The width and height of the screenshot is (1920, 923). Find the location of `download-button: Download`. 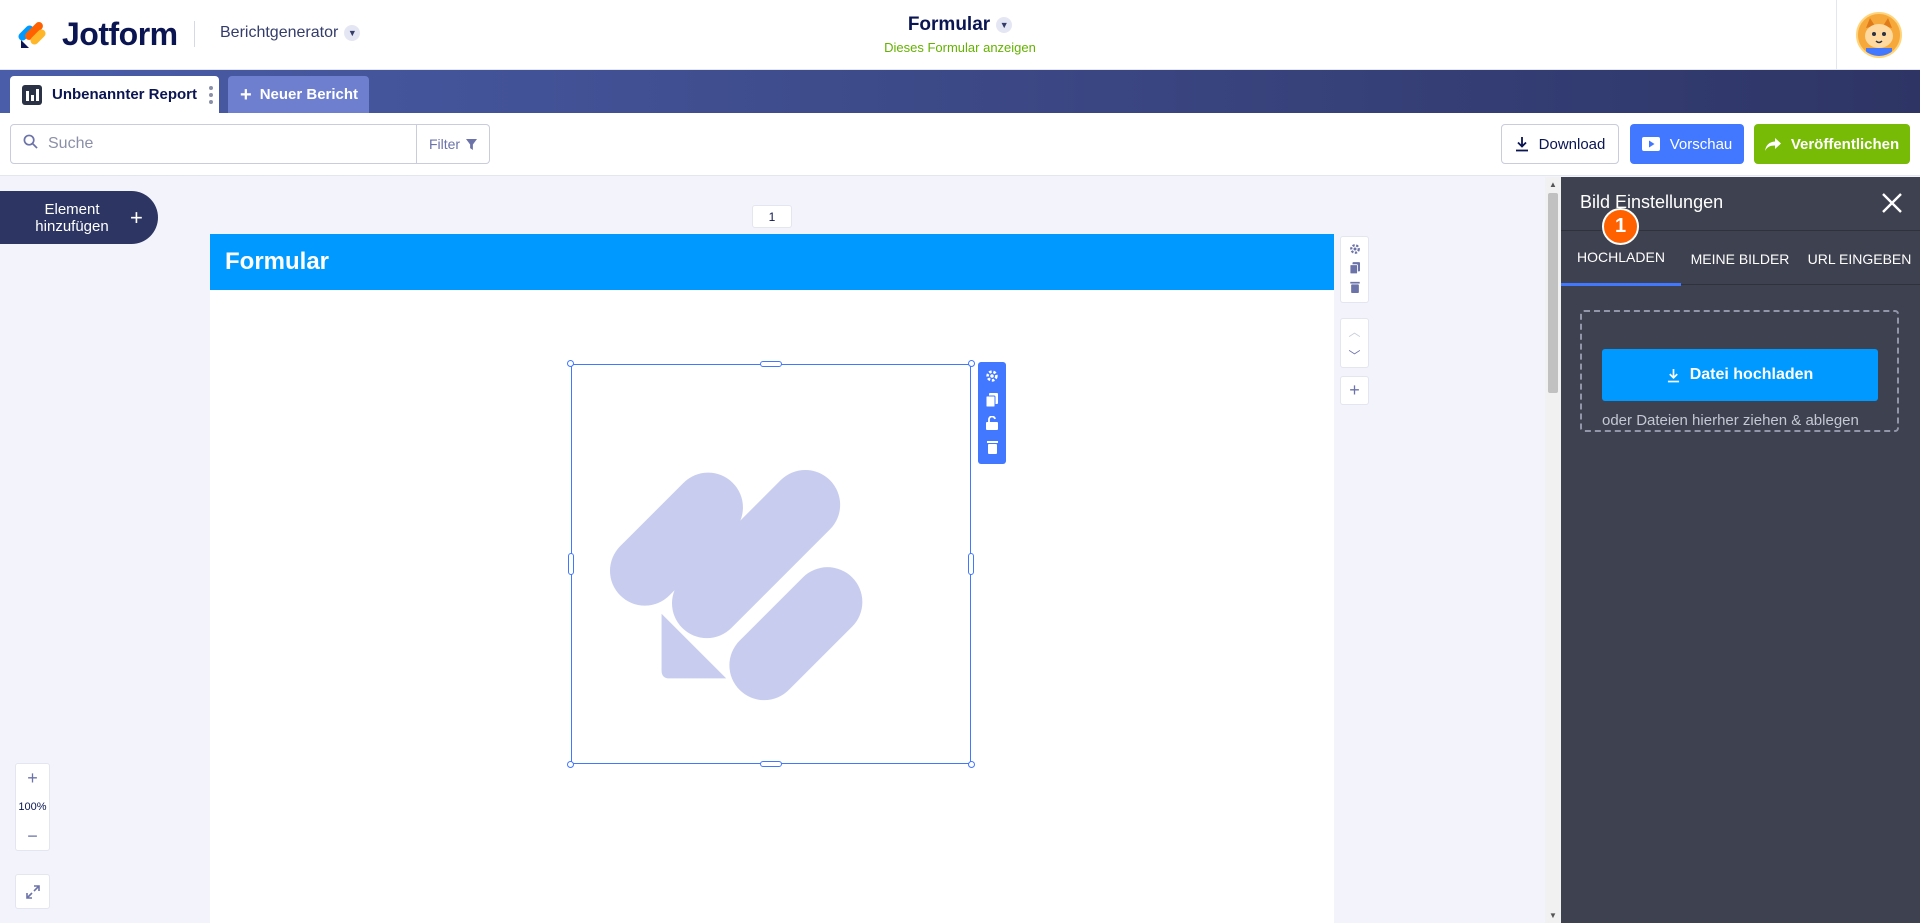

download-button: Download is located at coordinates (1560, 144).